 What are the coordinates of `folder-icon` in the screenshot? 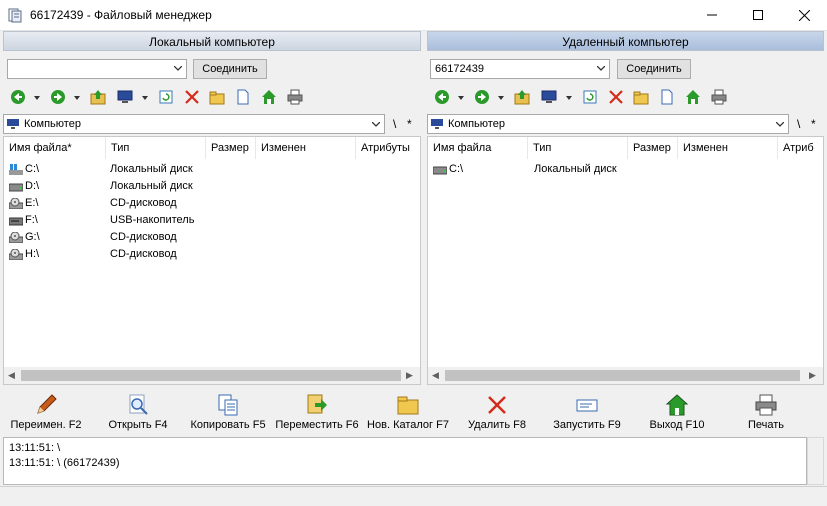 It's located at (408, 405).